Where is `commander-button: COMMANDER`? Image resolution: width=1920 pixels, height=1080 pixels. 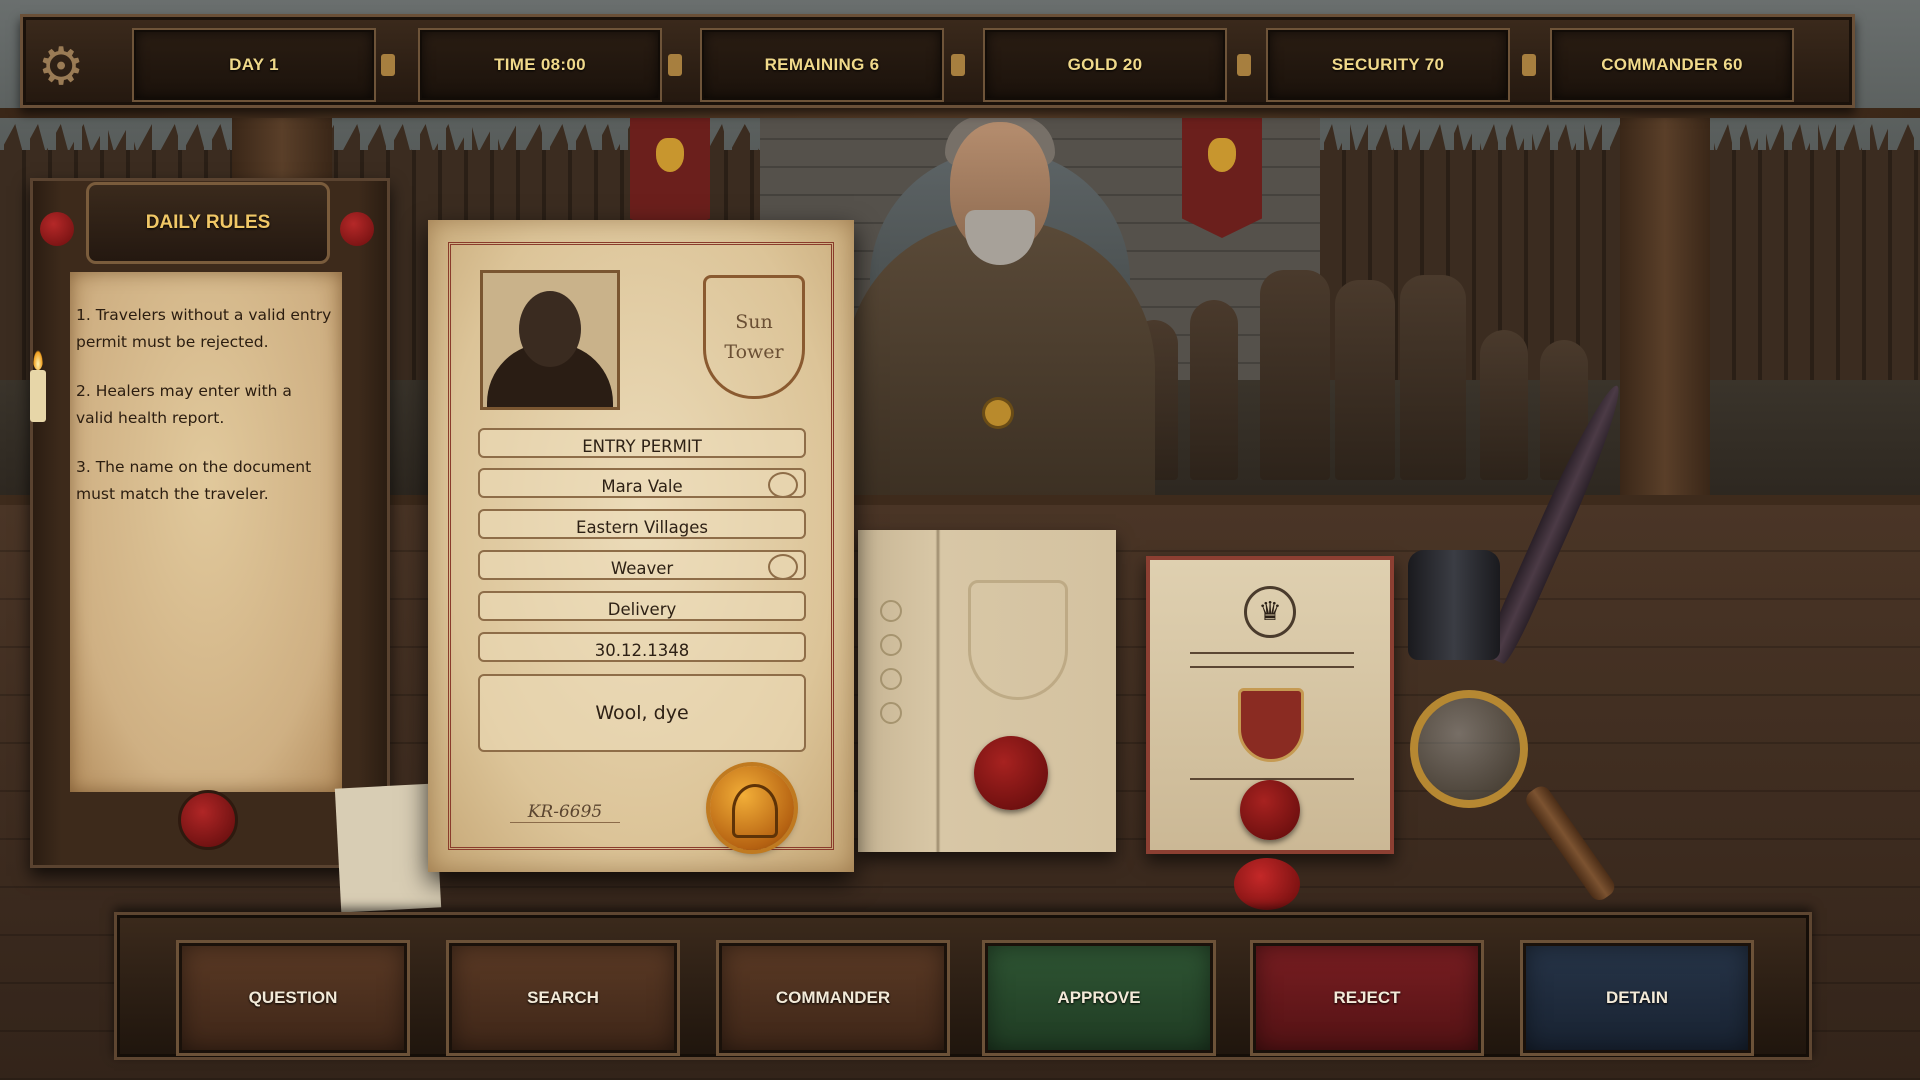 commander-button: COMMANDER is located at coordinates (833, 998).